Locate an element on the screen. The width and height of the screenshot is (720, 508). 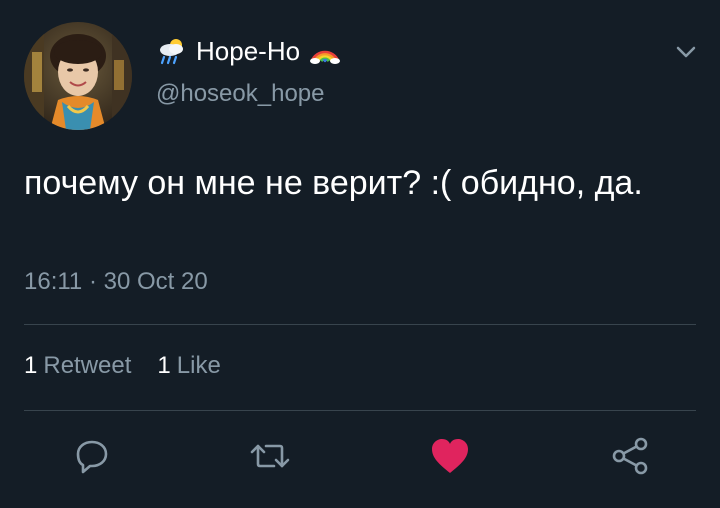
likes-label: Like is located at coordinates (198, 365).